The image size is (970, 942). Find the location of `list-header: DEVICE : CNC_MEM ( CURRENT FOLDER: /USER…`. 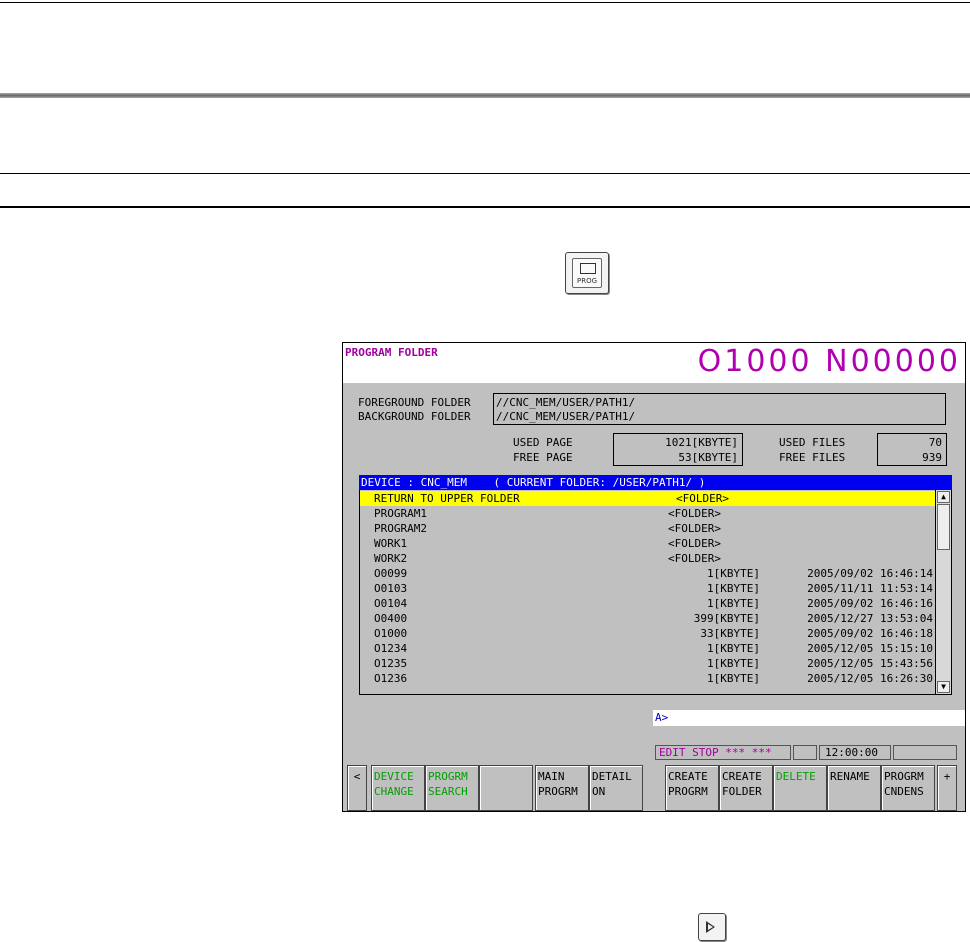

list-header: DEVICE : CNC_MEM ( CURRENT FOLDER: /USER… is located at coordinates (655, 482).